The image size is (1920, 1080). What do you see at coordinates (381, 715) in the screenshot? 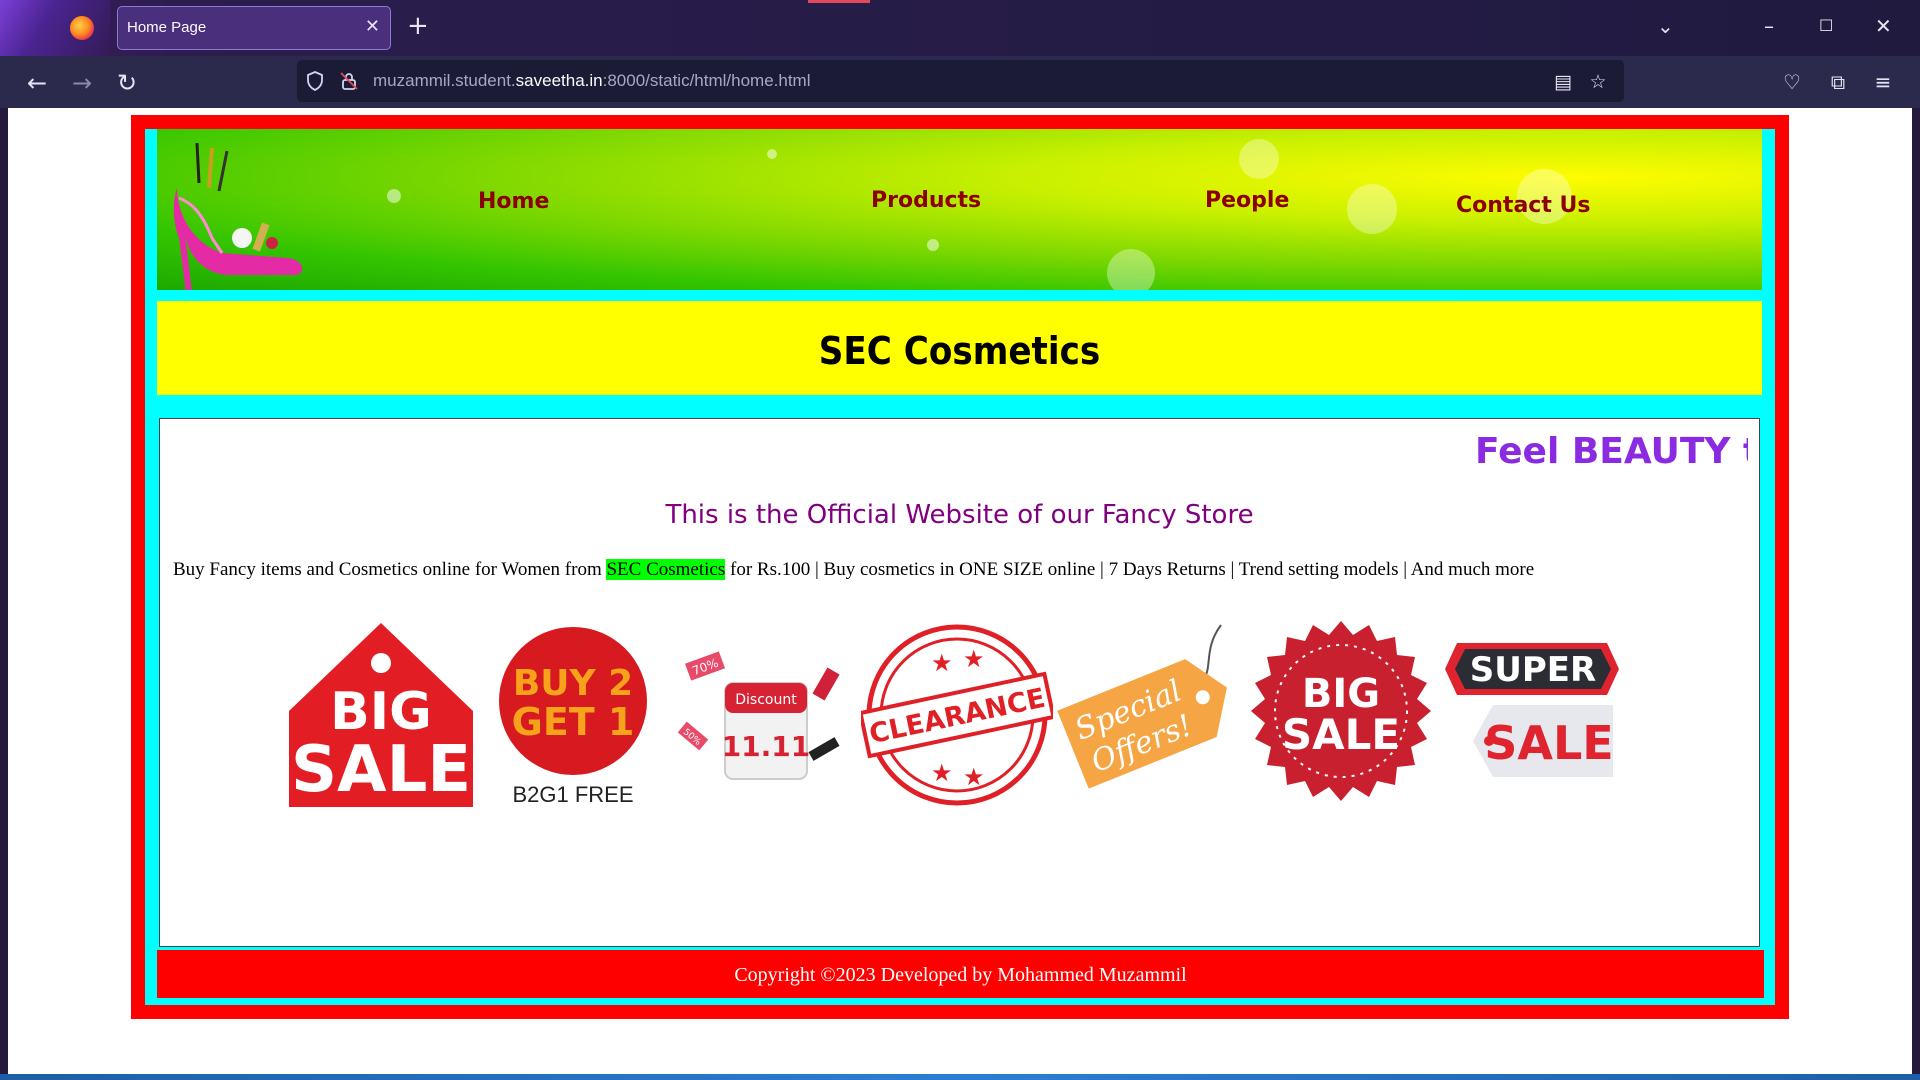
I see `big-sale-tag-image: BIG SALE` at bounding box center [381, 715].